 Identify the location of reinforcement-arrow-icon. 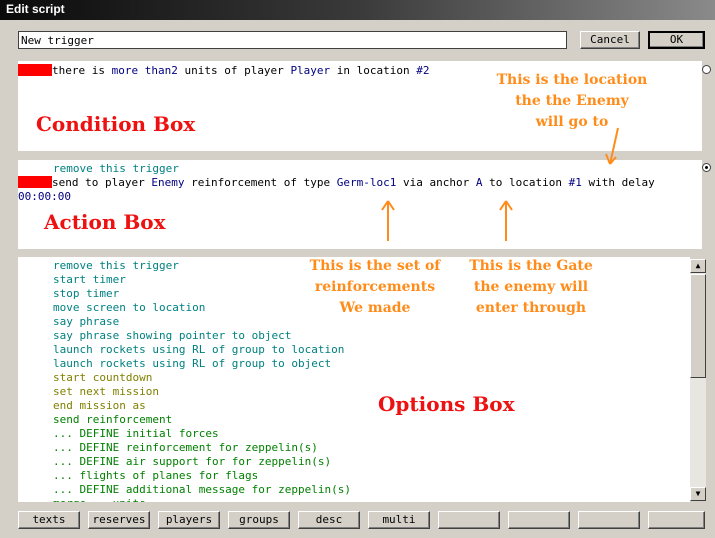
(388, 220).